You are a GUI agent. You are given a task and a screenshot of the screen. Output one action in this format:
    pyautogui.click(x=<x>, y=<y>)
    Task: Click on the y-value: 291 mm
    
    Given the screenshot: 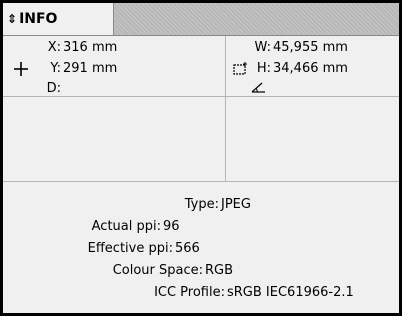 What is the action you would take?
    pyautogui.click(x=90, y=68)
    